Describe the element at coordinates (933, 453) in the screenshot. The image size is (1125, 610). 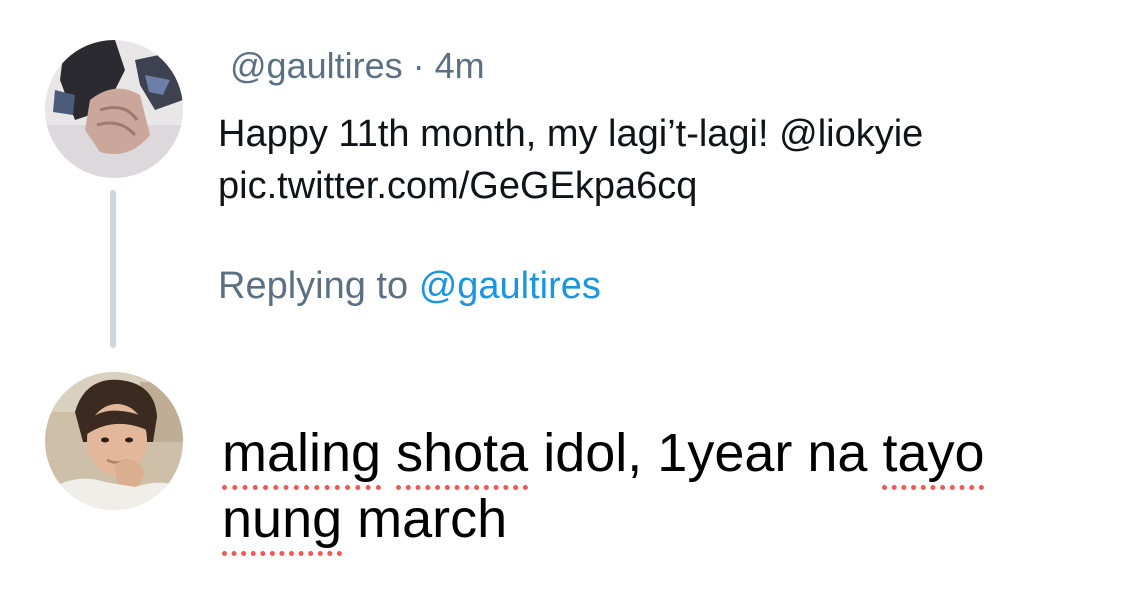
I see `misspelled-word: tayo` at that location.